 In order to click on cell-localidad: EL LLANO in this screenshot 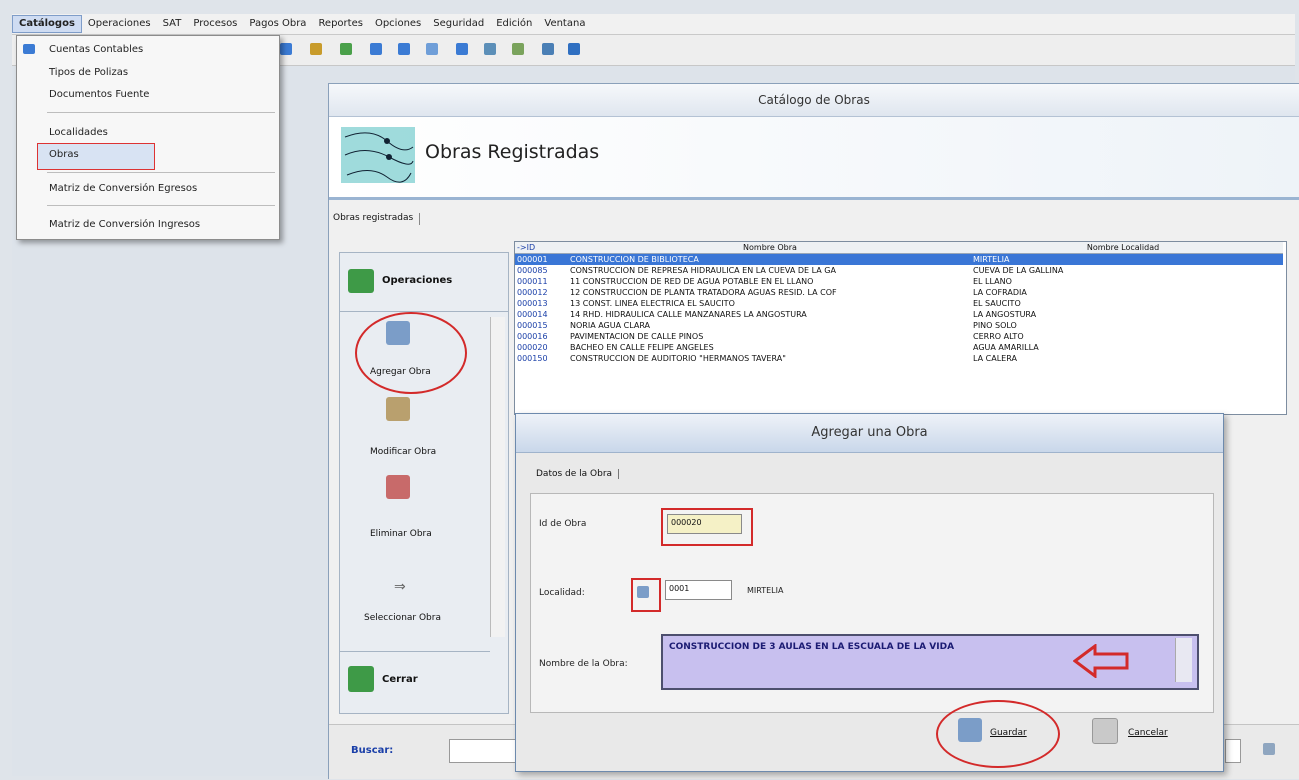, I will do `click(992, 281)`.